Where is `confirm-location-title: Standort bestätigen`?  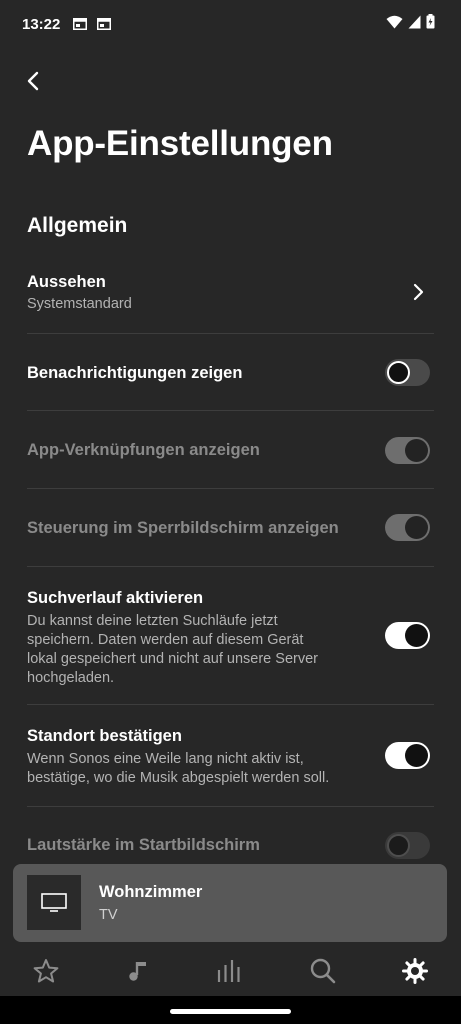
confirm-location-title: Standort bestätigen is located at coordinates (104, 736).